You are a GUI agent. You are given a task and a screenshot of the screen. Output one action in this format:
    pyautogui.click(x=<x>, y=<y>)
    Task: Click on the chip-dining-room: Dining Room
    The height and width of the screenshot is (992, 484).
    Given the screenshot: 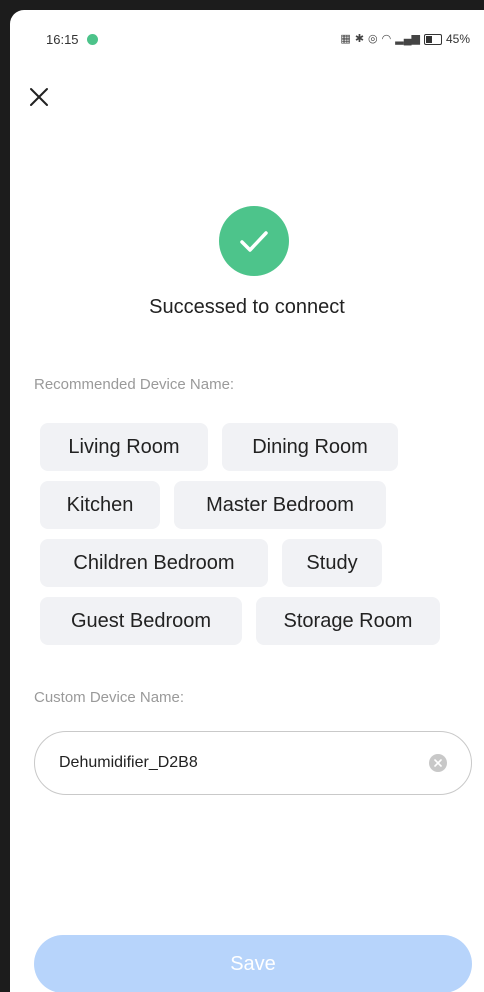 What is the action you would take?
    pyautogui.click(x=310, y=447)
    